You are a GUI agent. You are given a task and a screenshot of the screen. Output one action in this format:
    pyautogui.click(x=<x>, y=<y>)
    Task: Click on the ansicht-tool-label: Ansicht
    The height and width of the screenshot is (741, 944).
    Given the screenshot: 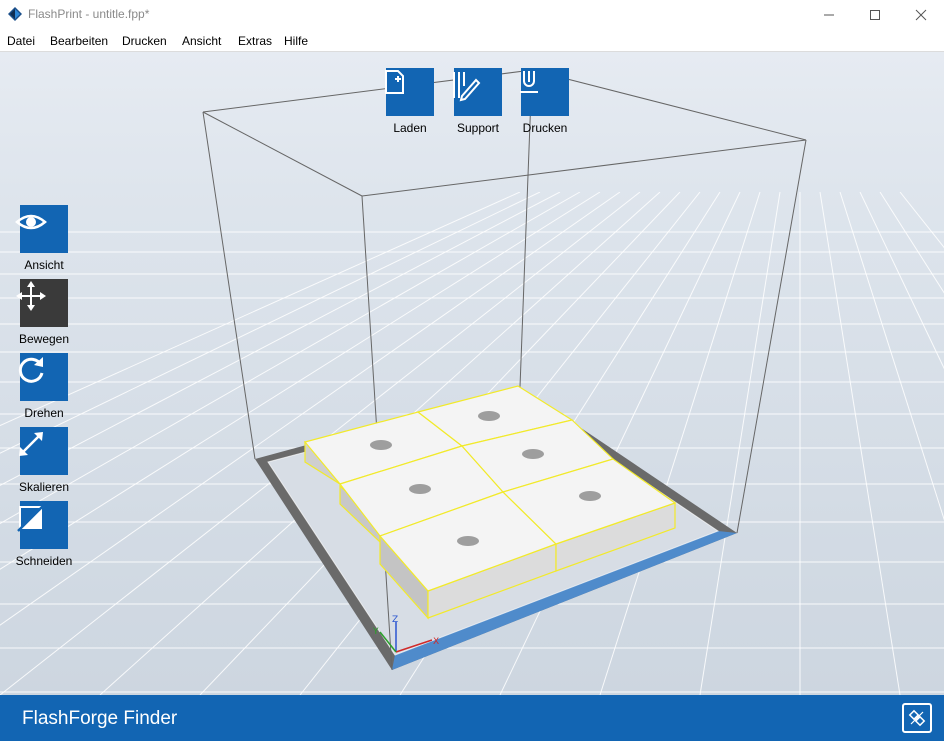 What is the action you would take?
    pyautogui.click(x=44, y=265)
    